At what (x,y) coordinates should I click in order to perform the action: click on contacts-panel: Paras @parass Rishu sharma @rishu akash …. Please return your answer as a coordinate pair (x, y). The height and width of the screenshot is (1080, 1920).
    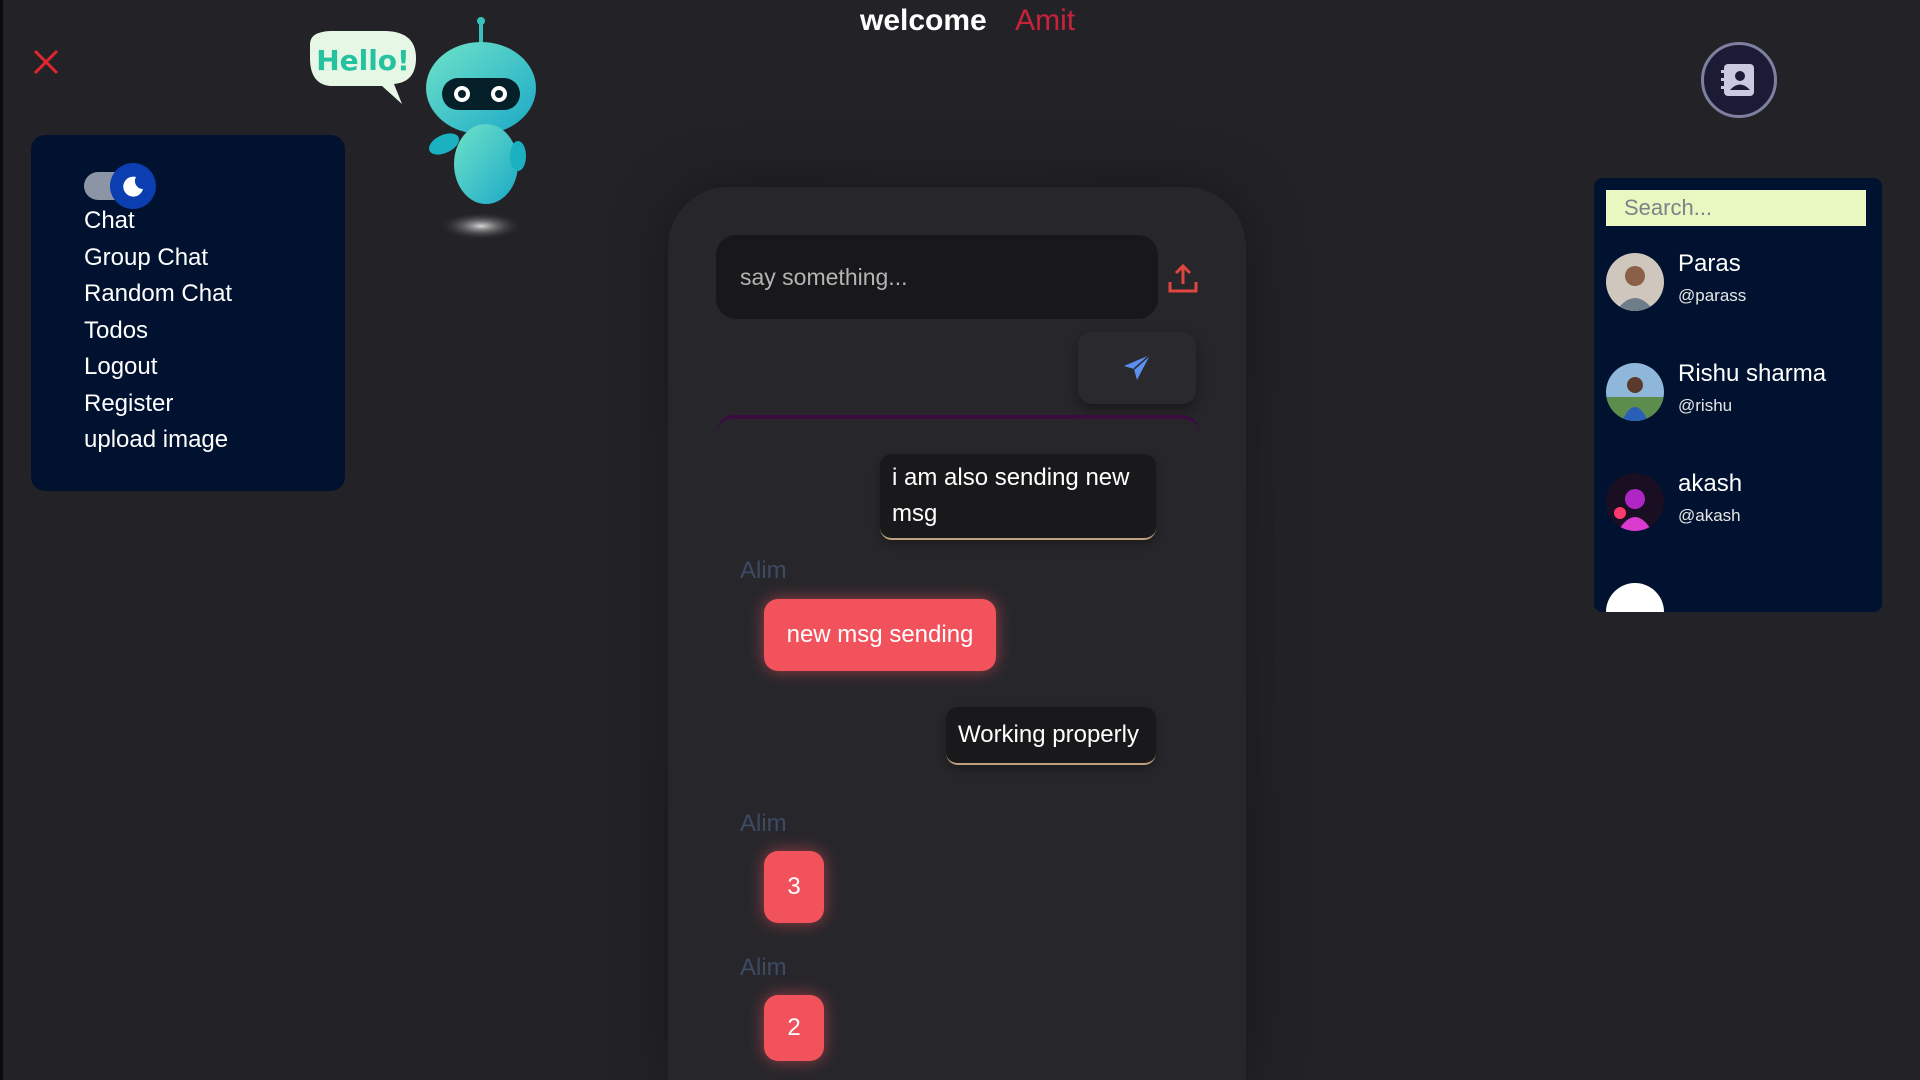
    Looking at the image, I should click on (1738, 395).